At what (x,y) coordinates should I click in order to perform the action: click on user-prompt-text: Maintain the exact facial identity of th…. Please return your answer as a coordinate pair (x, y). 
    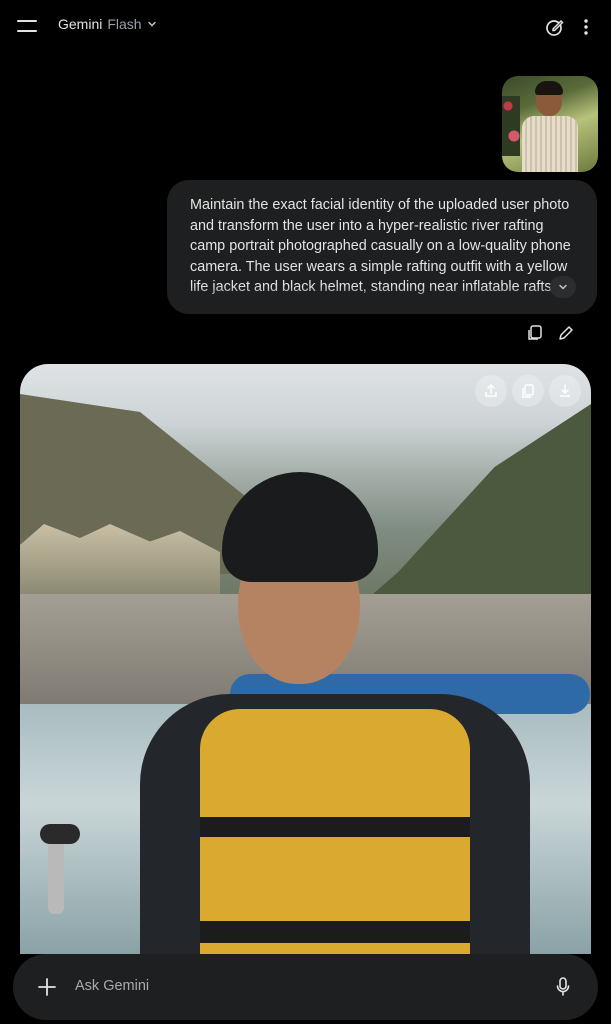
    Looking at the image, I should click on (380, 246).